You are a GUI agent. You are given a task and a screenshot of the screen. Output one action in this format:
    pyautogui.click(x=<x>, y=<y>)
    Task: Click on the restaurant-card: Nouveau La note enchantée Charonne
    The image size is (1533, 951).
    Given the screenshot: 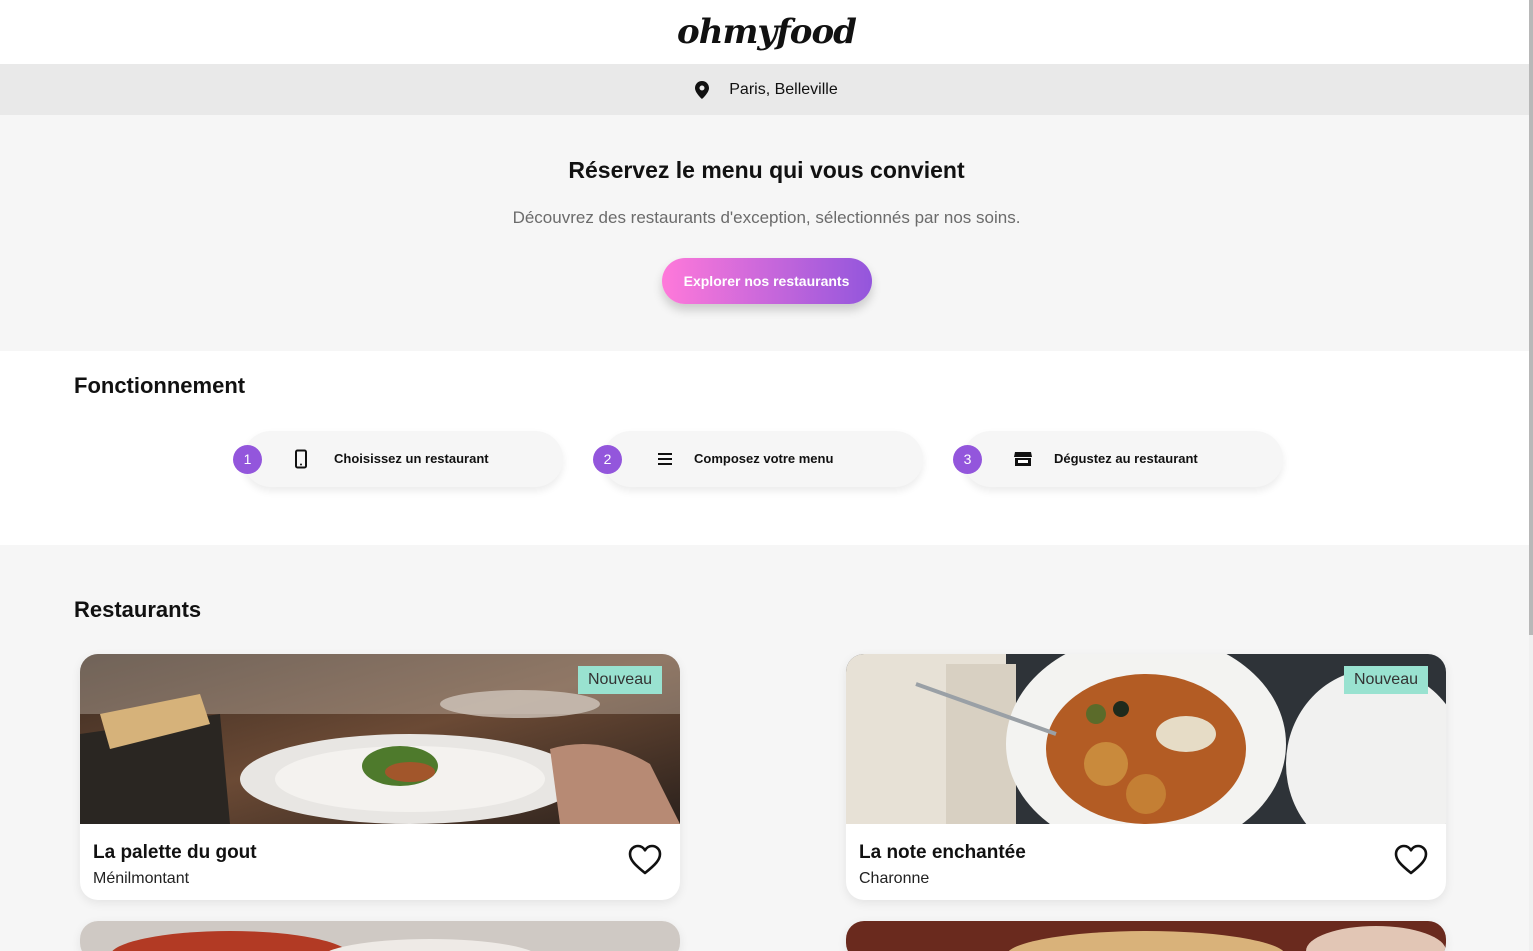 What is the action you would take?
    pyautogui.click(x=1146, y=777)
    